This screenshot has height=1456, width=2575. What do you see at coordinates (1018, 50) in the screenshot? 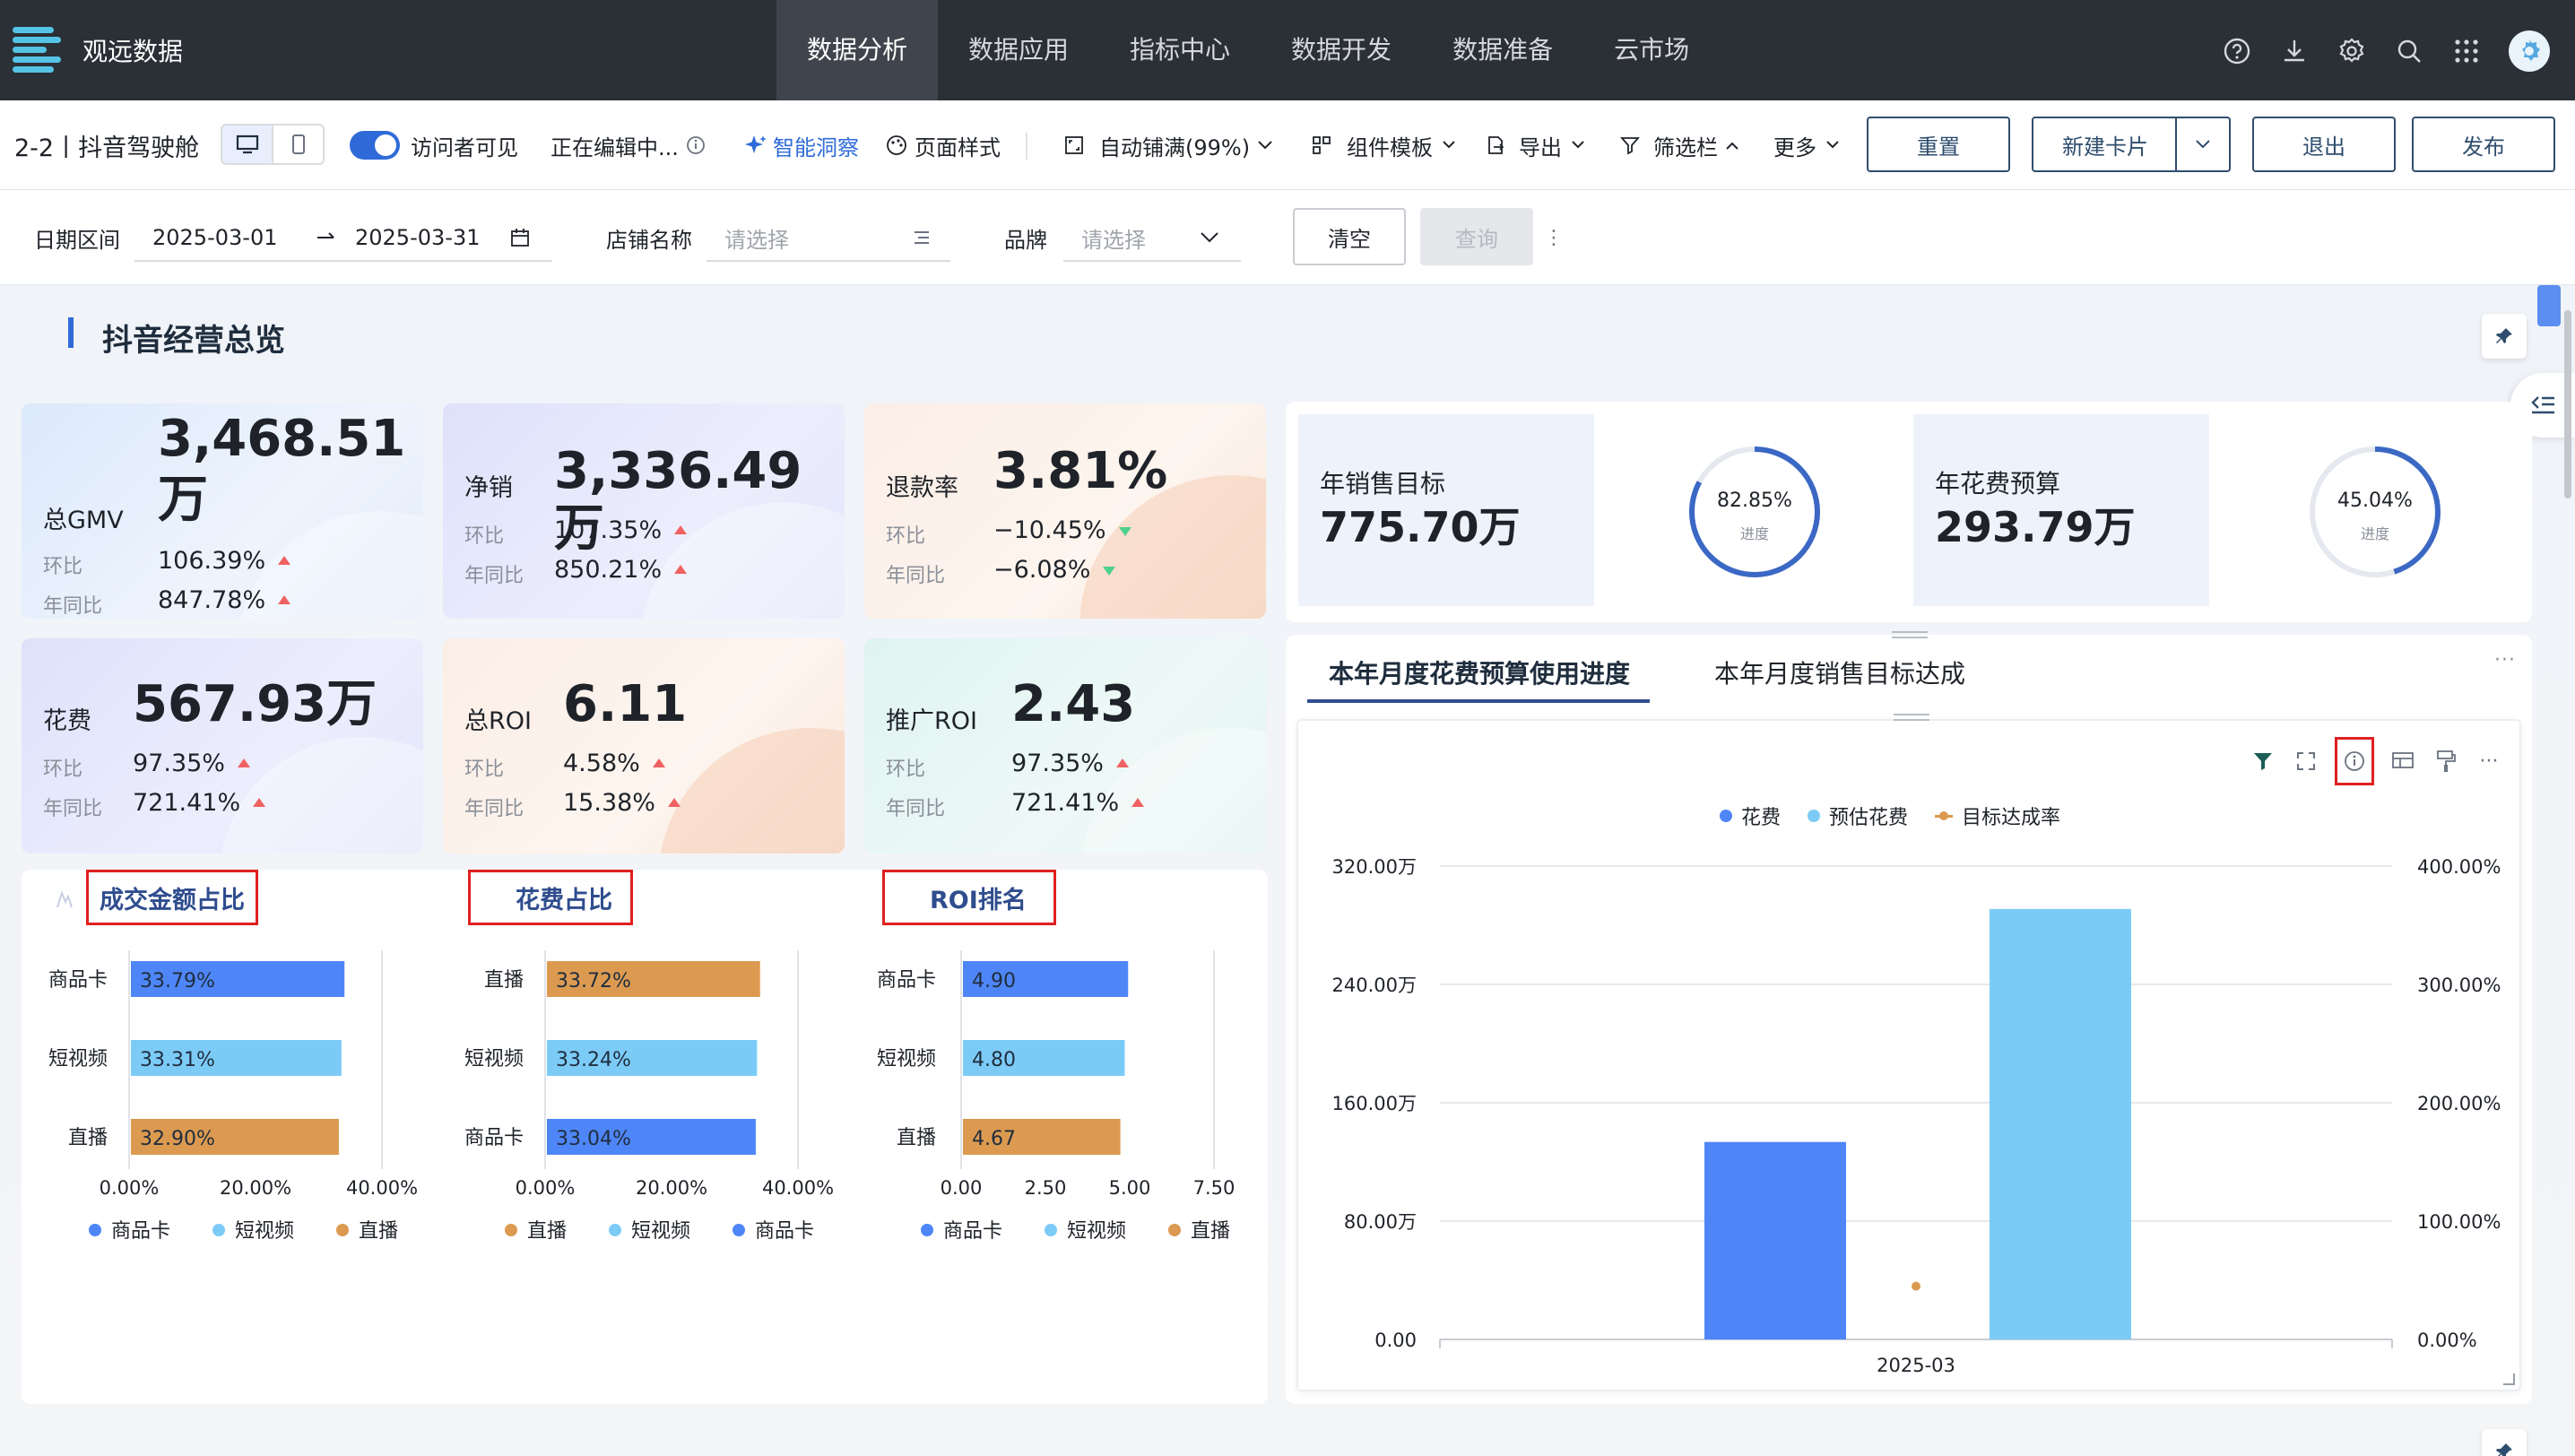
I see `nav-item-application: 数据应用` at bounding box center [1018, 50].